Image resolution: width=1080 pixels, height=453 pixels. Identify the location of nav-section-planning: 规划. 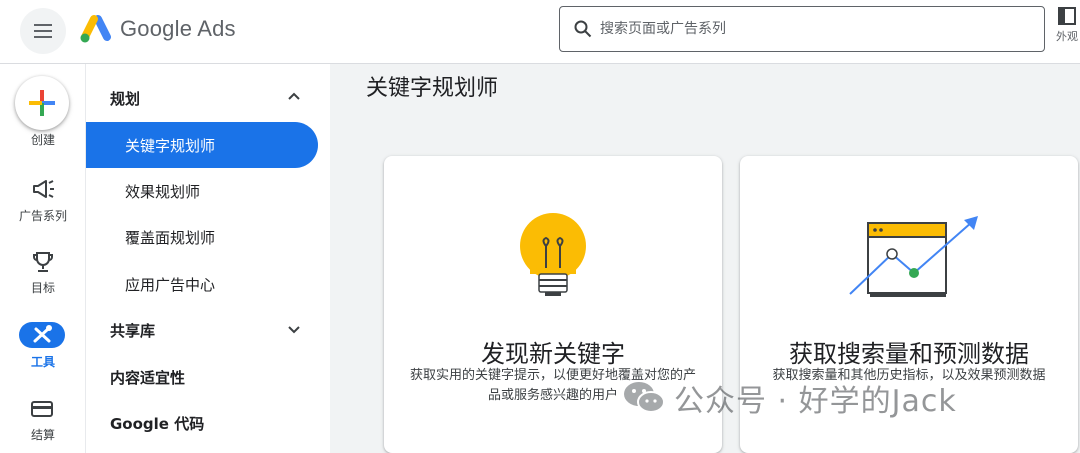
(208, 98).